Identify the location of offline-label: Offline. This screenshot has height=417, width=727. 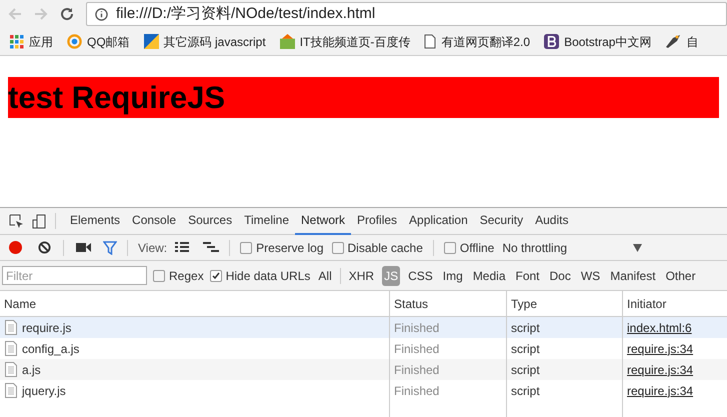
(477, 248).